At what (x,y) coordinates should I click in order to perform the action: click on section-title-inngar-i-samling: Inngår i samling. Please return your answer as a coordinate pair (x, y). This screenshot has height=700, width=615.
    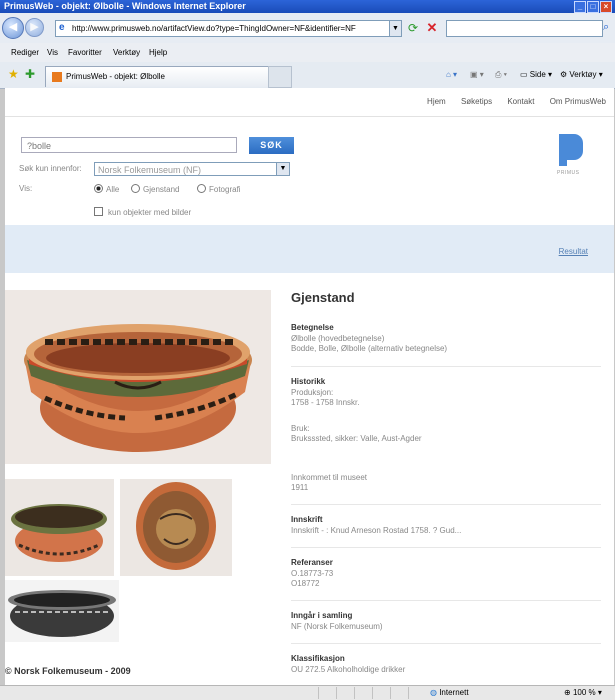
    Looking at the image, I should click on (322, 615).